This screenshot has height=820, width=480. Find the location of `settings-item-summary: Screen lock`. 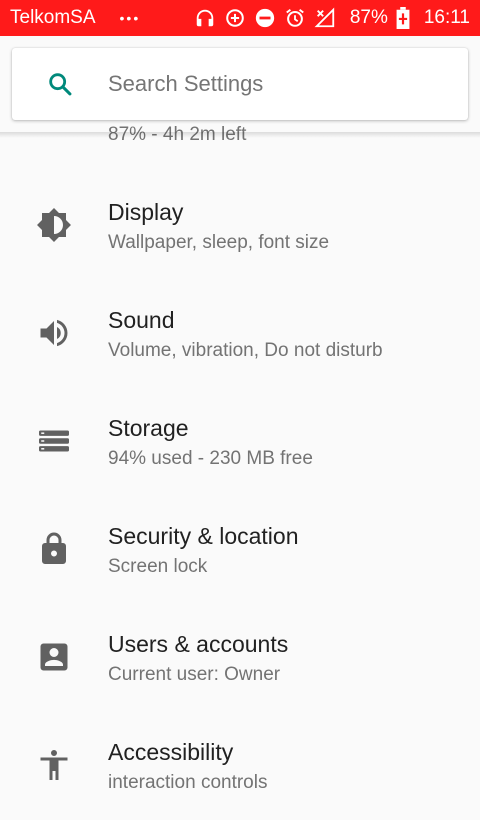

settings-item-summary: Screen lock is located at coordinates (158, 566).